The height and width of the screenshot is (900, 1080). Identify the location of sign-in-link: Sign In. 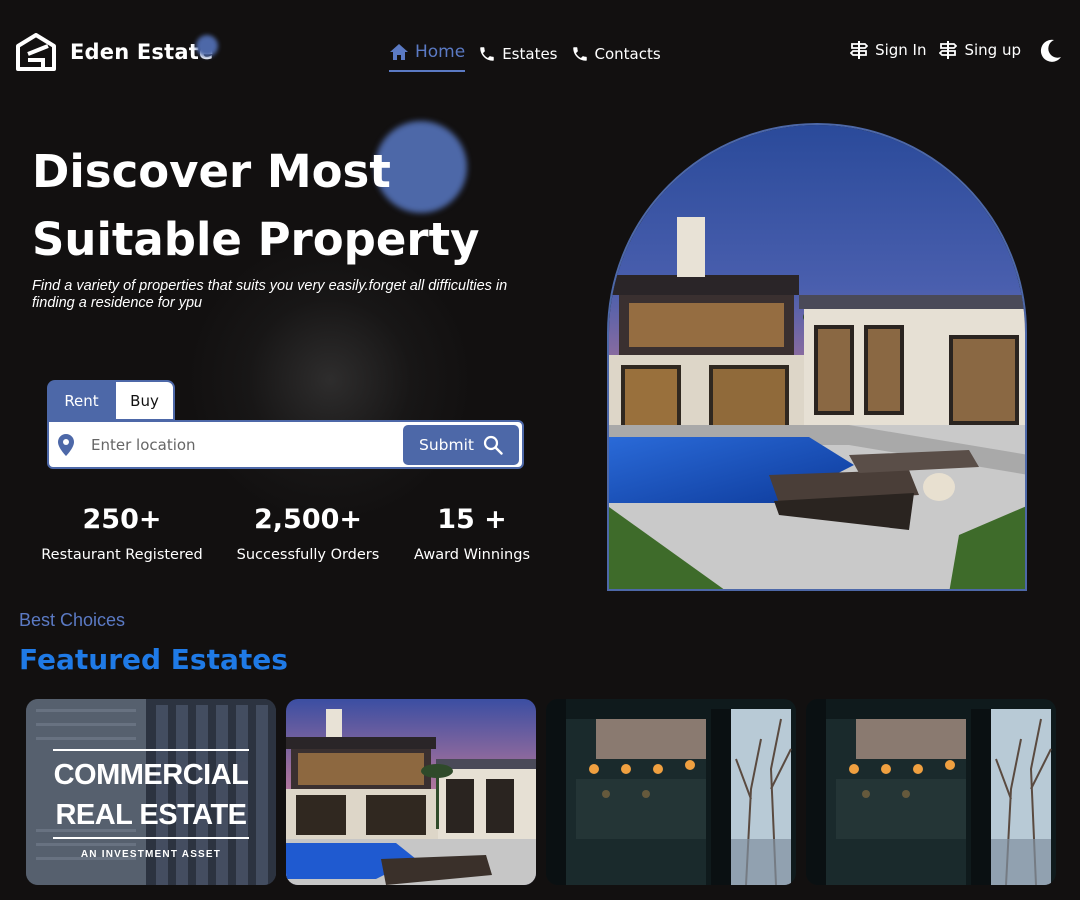
(888, 50).